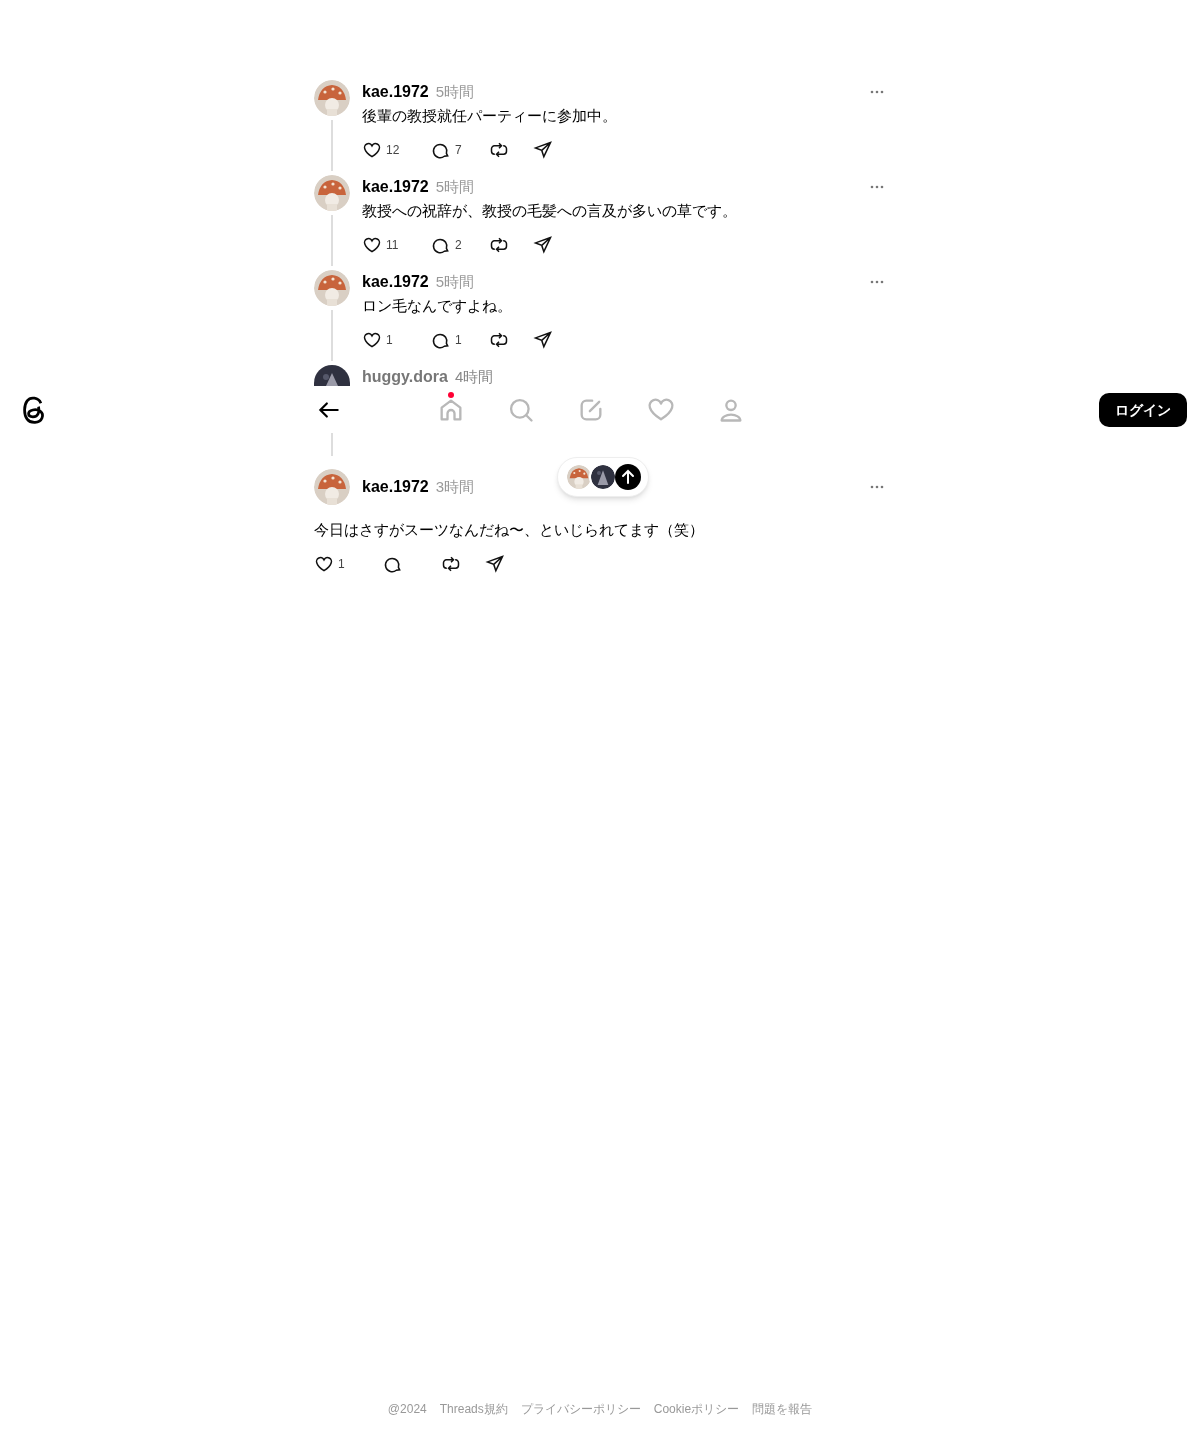 The width and height of the screenshot is (1200, 1442). I want to click on post-text: 教授への祝辞が、教授の毛髪への言及が多いの草です。, so click(550, 211).